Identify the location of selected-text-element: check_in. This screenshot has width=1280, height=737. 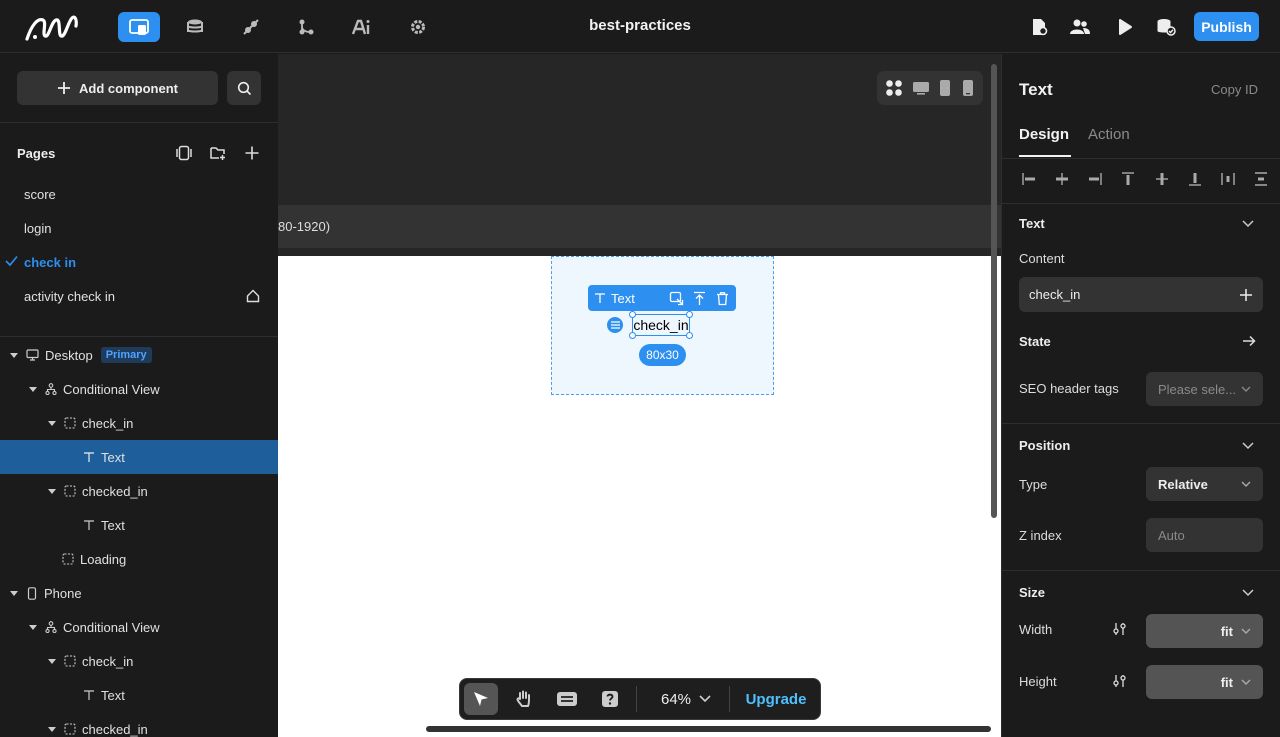
(661, 325).